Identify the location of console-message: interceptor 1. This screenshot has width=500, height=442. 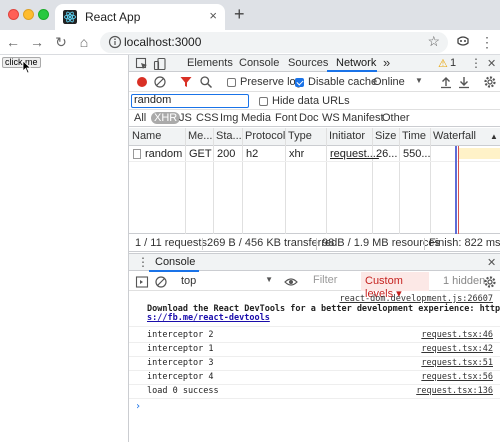
(180, 349).